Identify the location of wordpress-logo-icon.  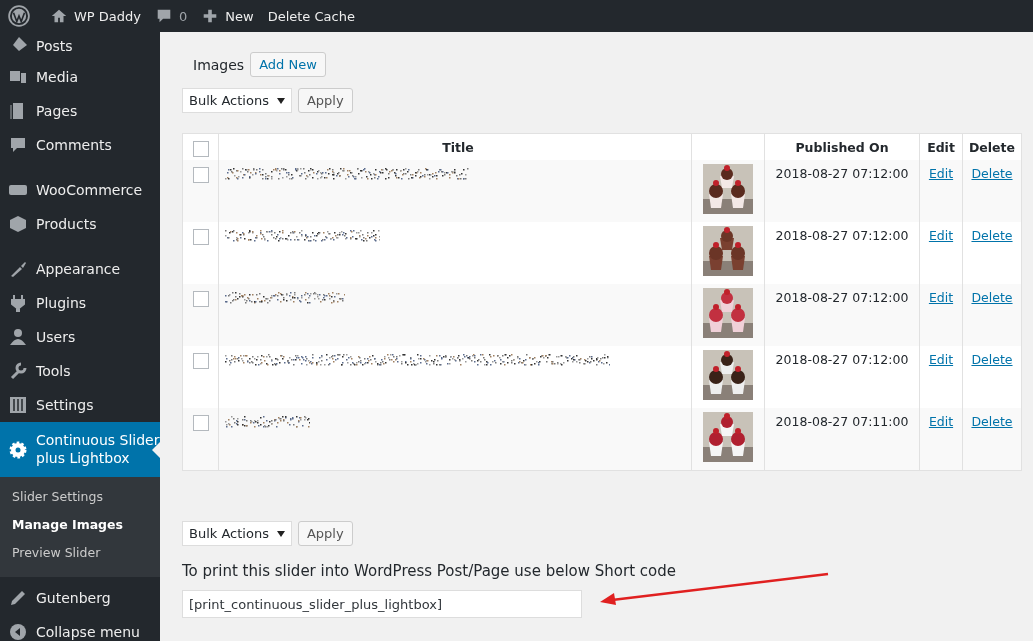
(19, 16).